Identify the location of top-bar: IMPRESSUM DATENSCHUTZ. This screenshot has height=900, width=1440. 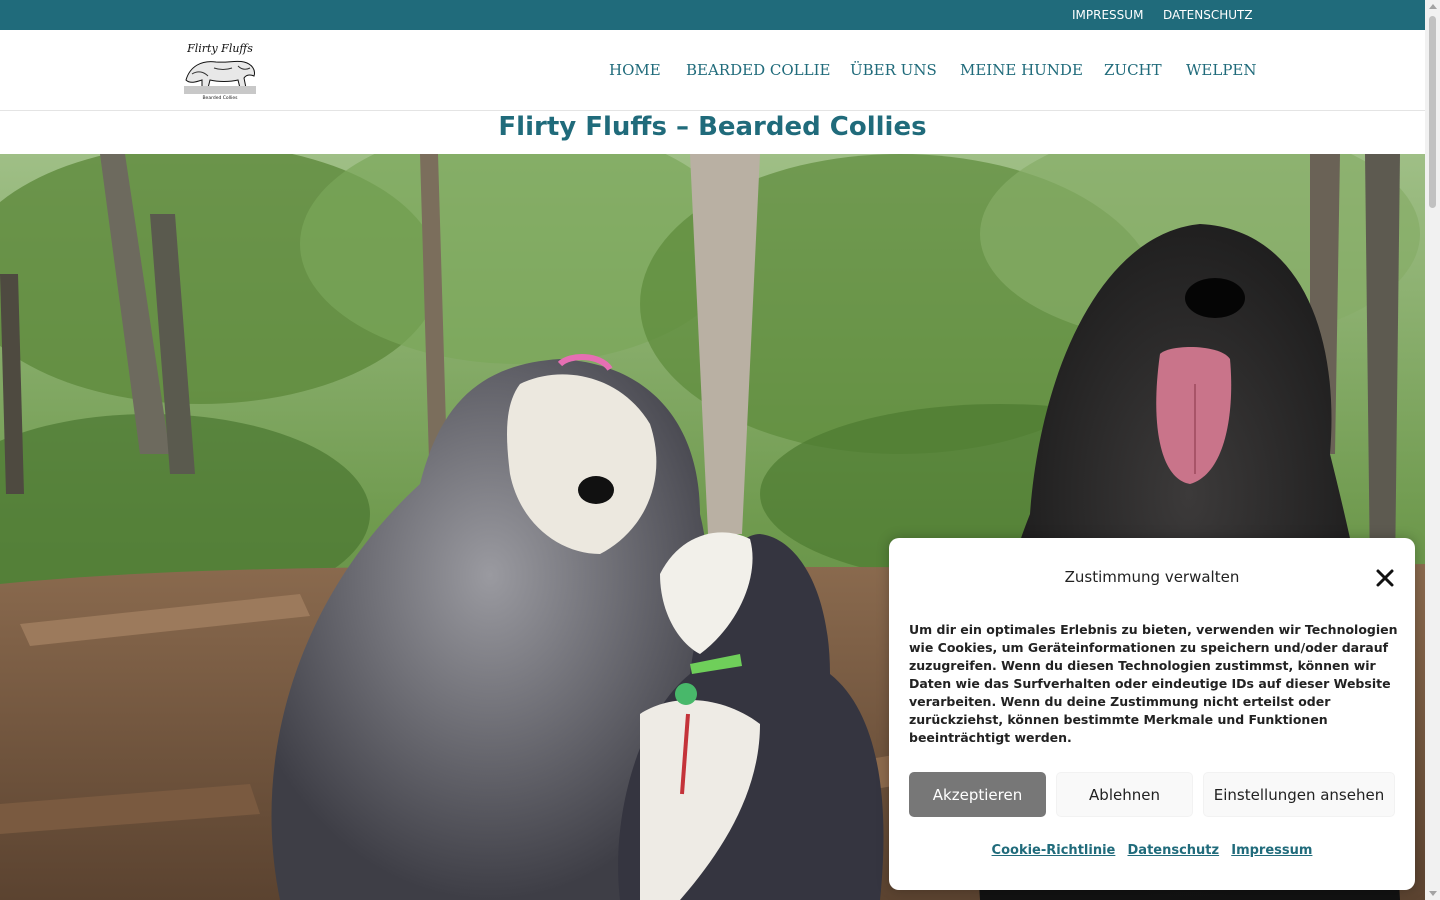
(712, 15).